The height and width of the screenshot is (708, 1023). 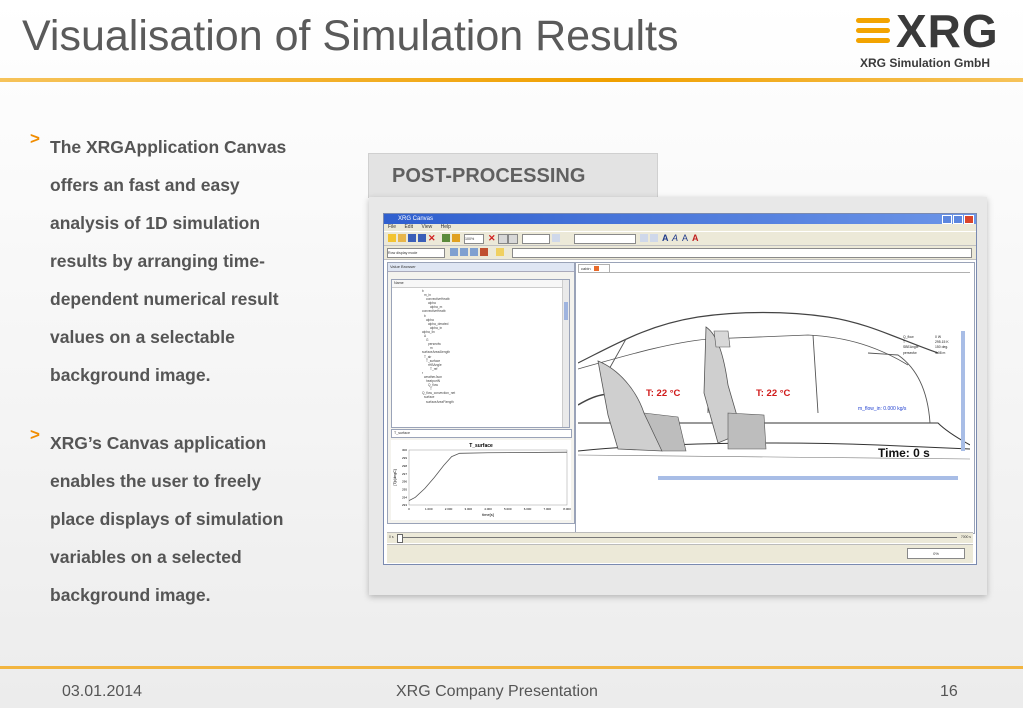 I want to click on value-browser-header: Value Browser, so click(x=481, y=267).